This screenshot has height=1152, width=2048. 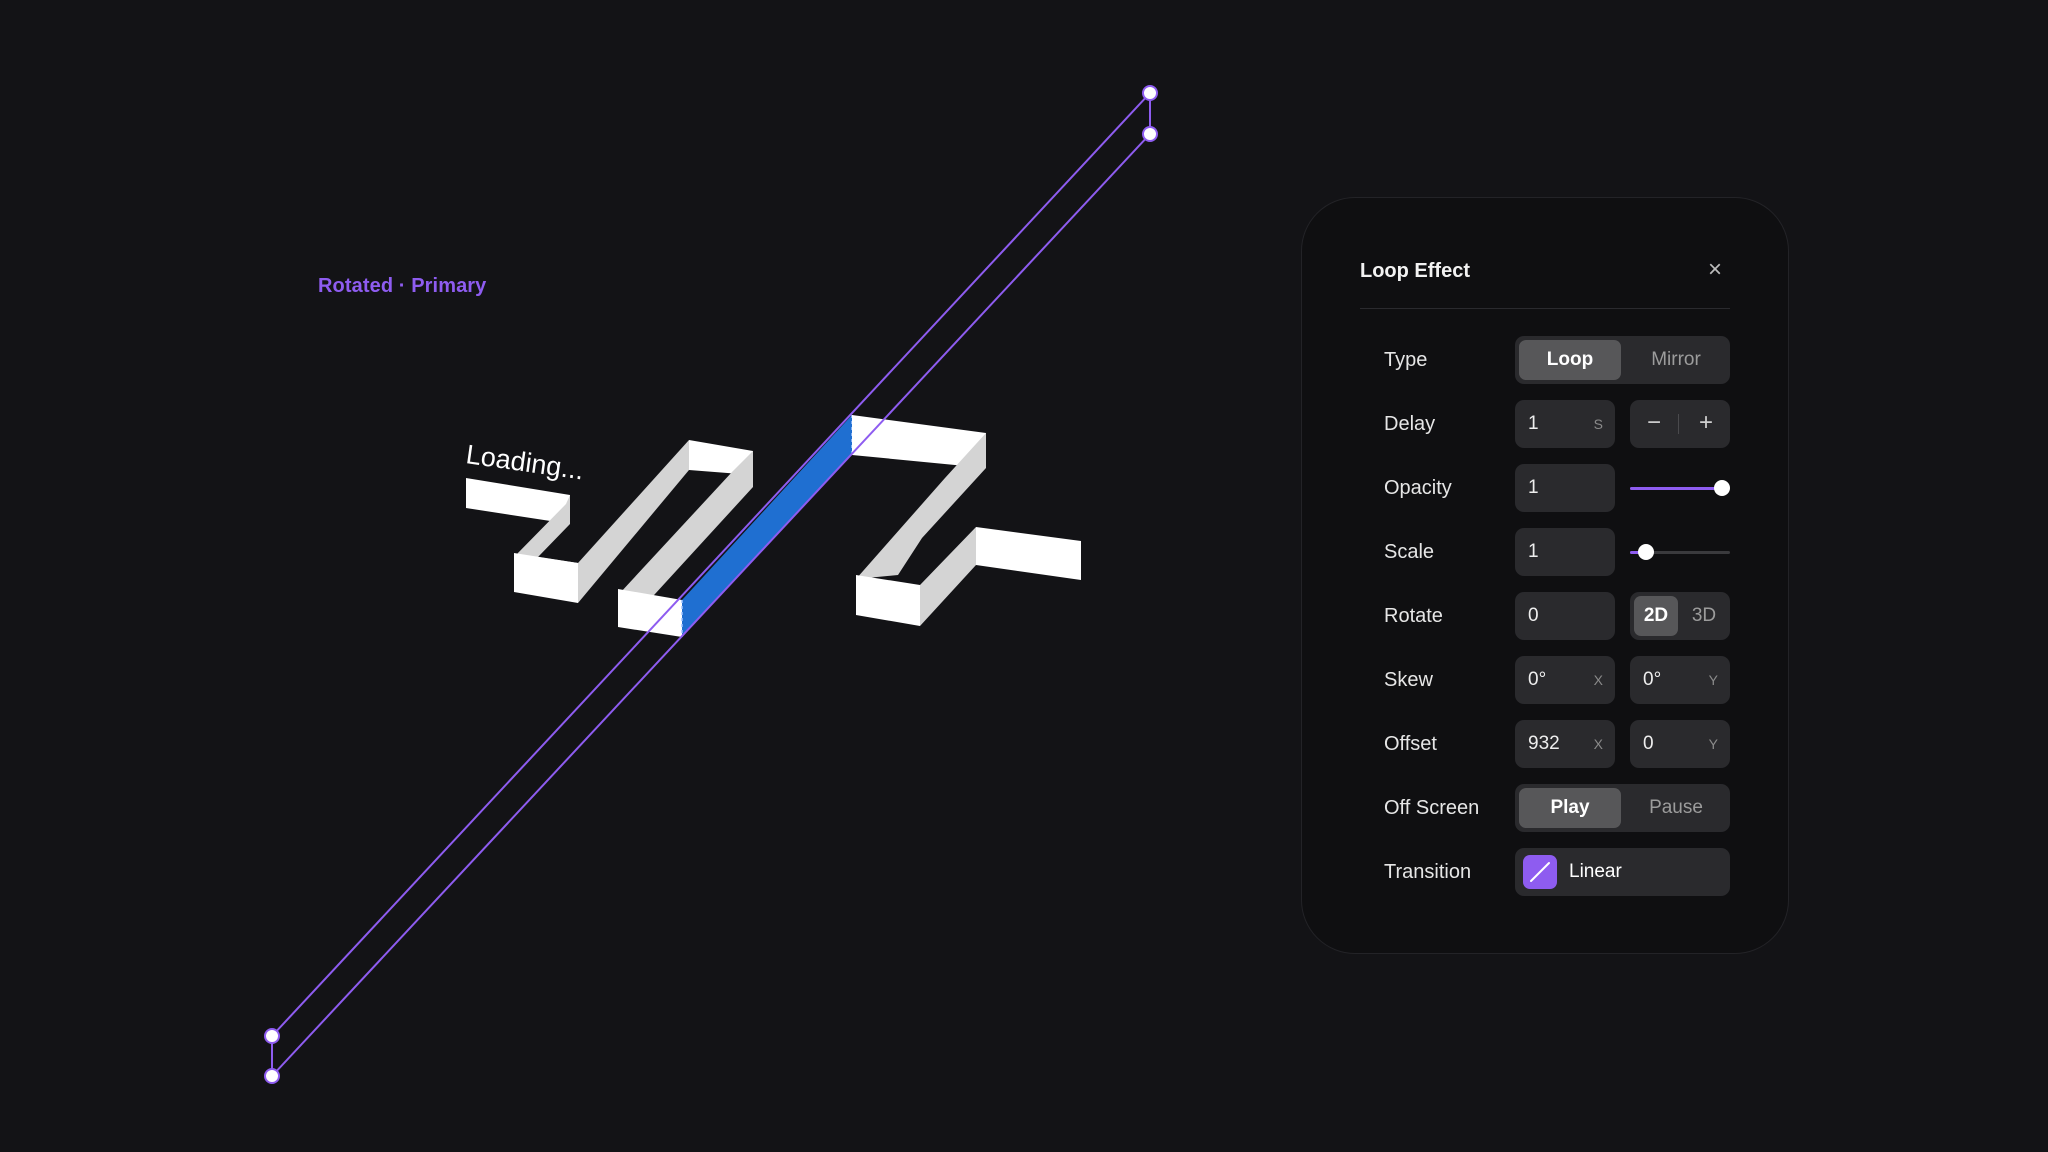 What do you see at coordinates (1676, 360) in the screenshot?
I see `type-option-mirror: Mirror` at bounding box center [1676, 360].